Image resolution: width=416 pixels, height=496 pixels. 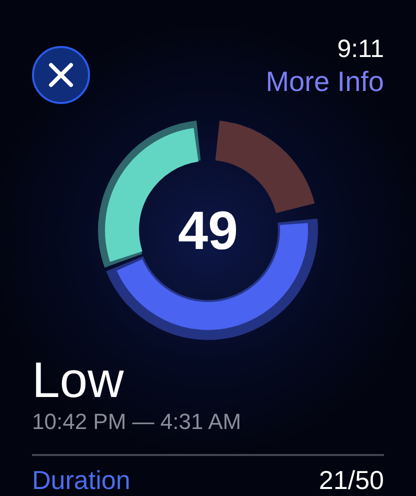 I want to click on score-value: 49, so click(x=208, y=231).